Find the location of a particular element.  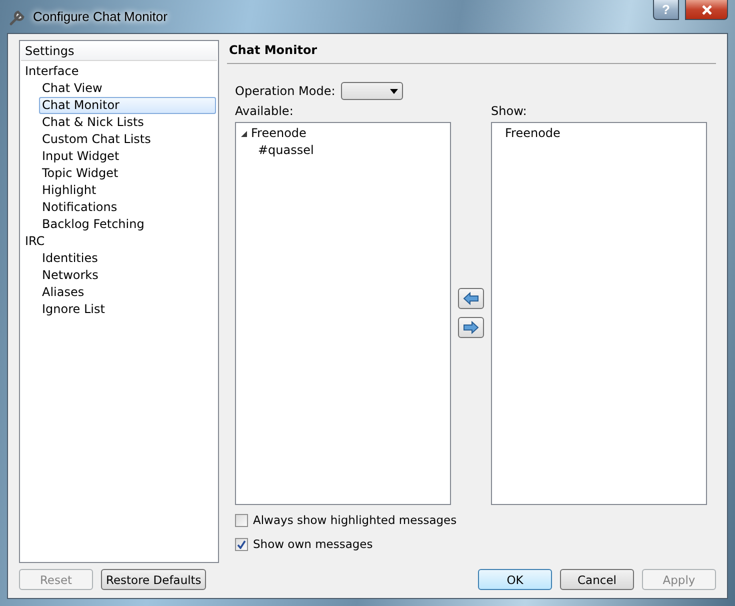

tree-item: Aliases is located at coordinates (127, 292).